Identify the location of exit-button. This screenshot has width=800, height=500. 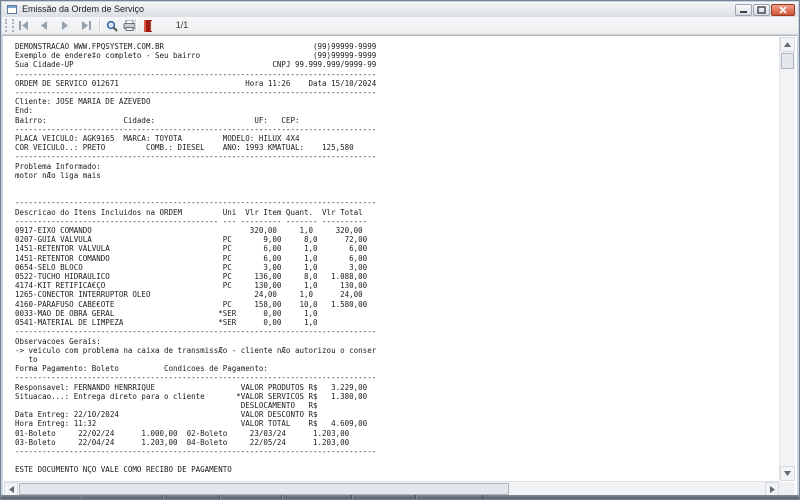
(148, 25).